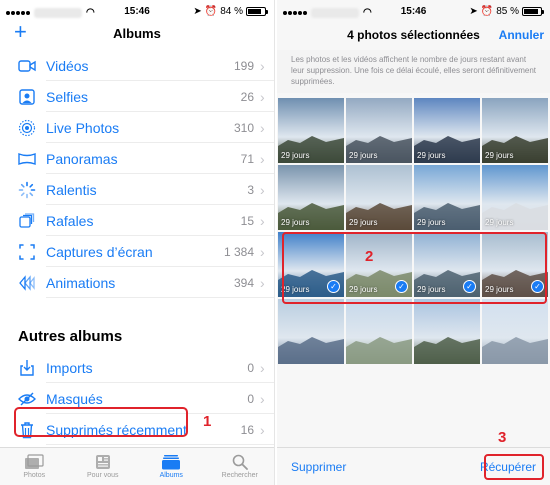 This screenshot has height=485, width=550. What do you see at coordinates (240, 462) in the screenshot?
I see `search-icon` at bounding box center [240, 462].